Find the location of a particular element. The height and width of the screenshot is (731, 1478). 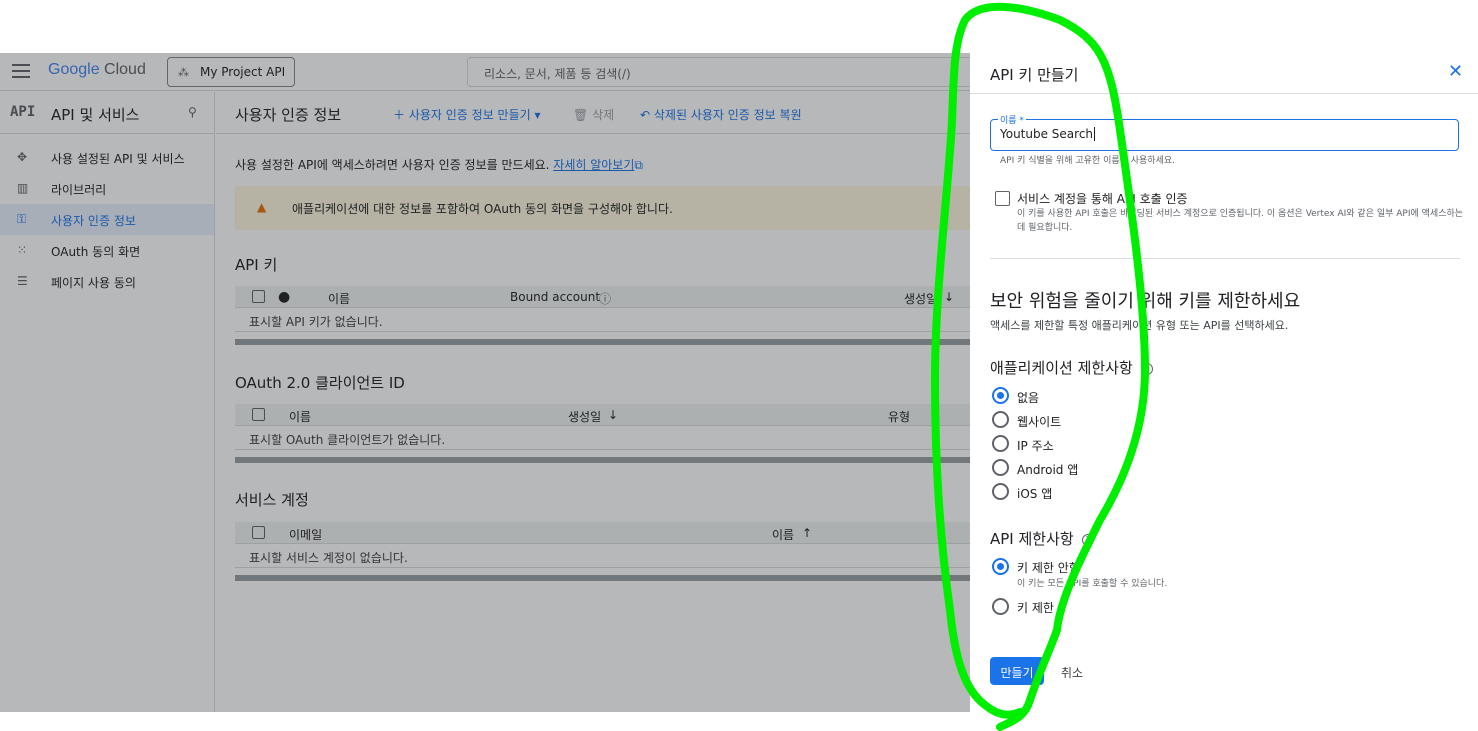

radio-api-restrict-label: 키 제한 is located at coordinates (1035, 608).